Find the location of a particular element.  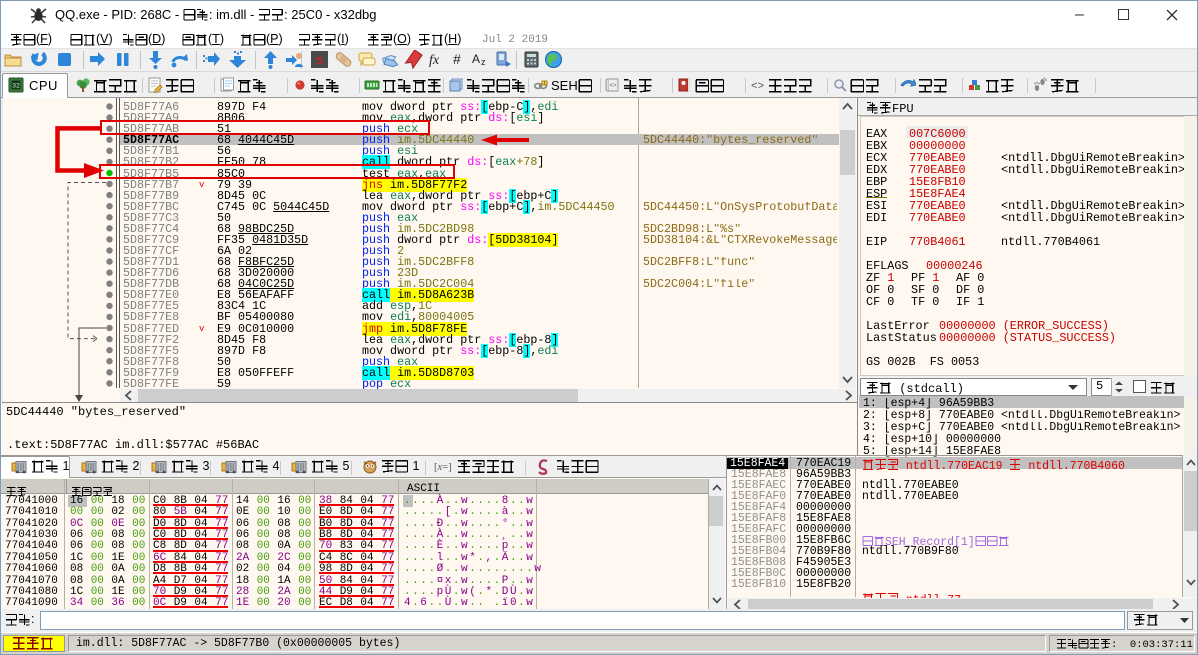

svg-text: A is located at coordinates (476, 59).